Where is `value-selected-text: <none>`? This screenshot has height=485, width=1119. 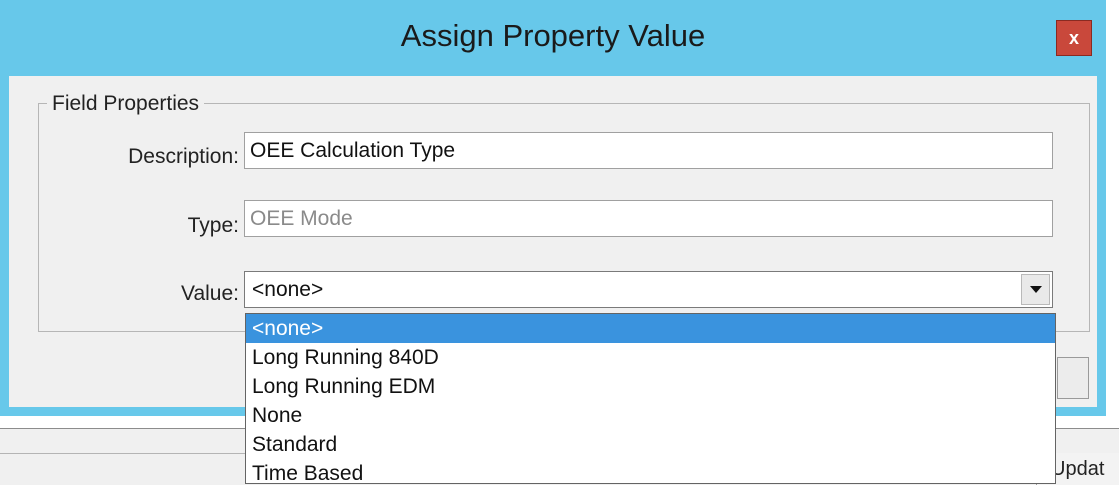 value-selected-text: <none> is located at coordinates (288, 289).